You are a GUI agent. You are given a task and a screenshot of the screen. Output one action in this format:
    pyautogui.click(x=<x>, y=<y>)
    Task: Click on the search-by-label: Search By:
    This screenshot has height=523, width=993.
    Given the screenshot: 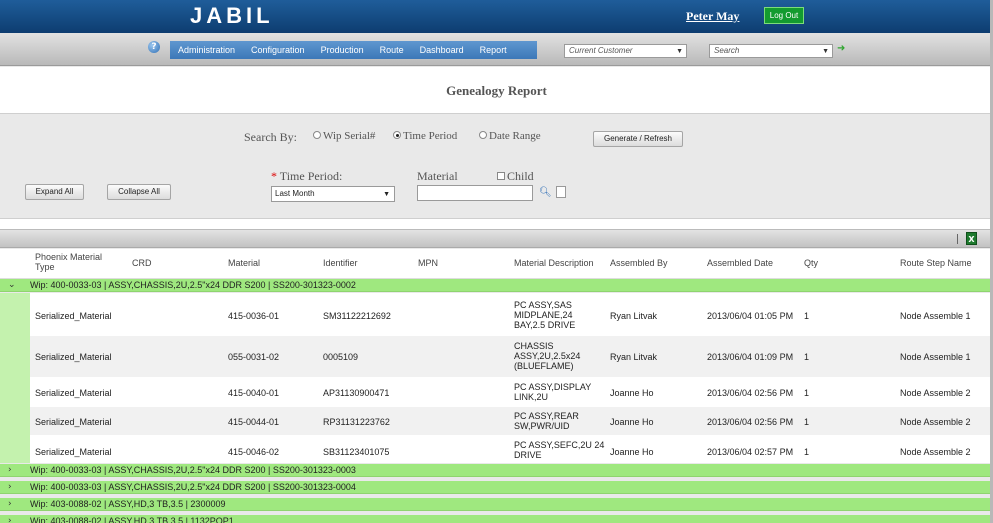 What is the action you would take?
    pyautogui.click(x=270, y=137)
    